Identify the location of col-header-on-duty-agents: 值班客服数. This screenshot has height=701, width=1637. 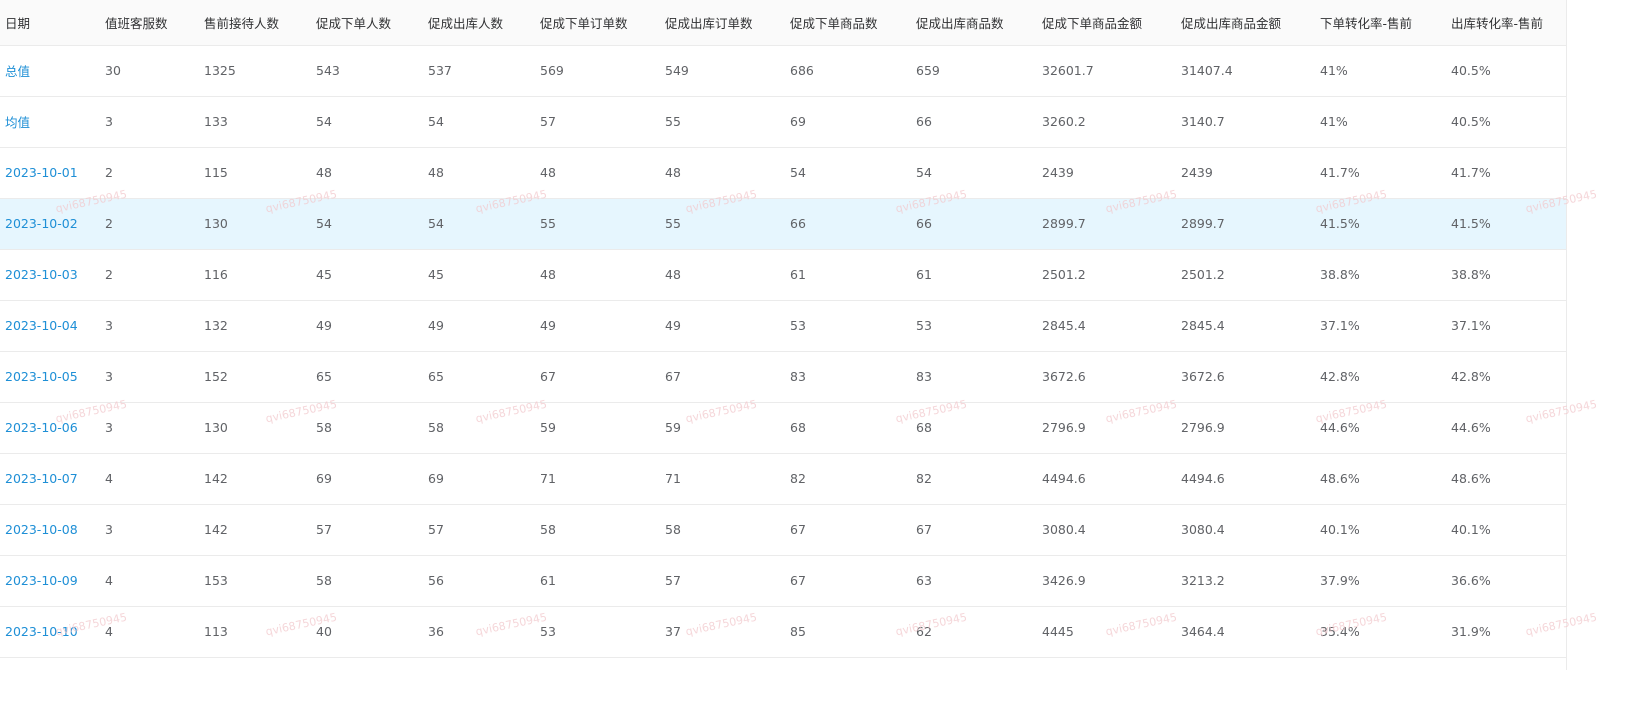
(149, 23).